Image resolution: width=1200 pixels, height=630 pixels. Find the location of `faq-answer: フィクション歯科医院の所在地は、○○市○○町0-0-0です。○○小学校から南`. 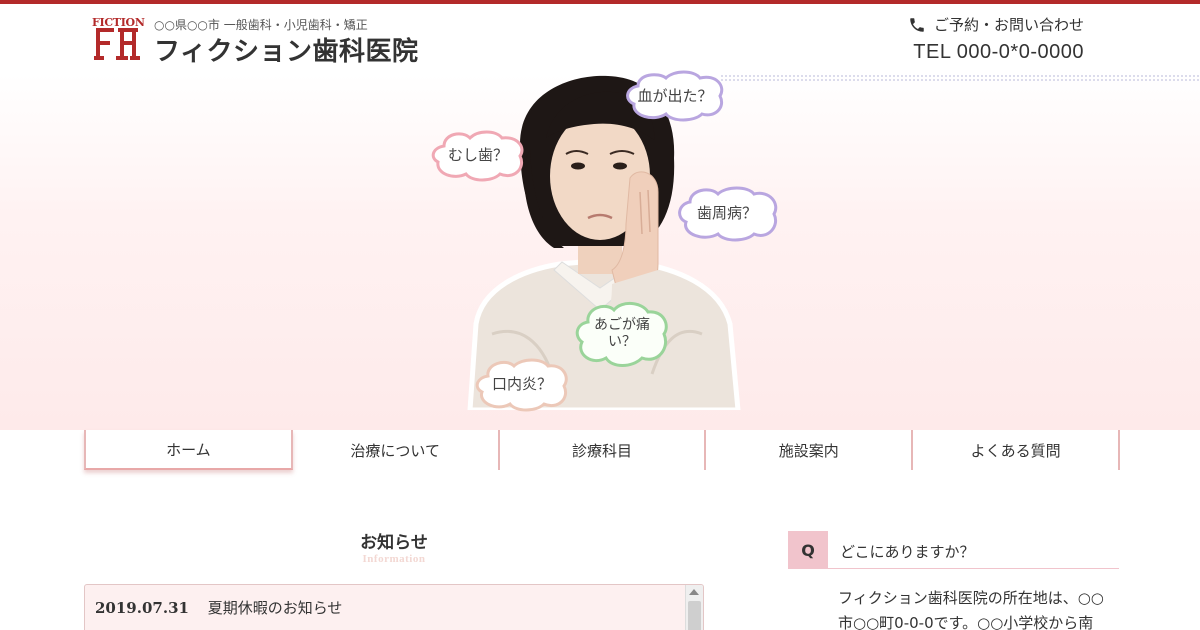

faq-answer: フィクション歯科医院の所在地は、○○市○○町0-0-0です。○○小学校から南 is located at coordinates (971, 609).